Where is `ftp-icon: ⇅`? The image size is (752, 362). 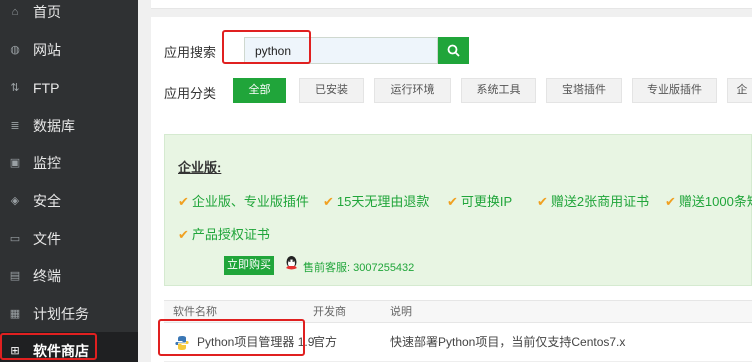
ftp-icon: ⇅ is located at coordinates (15, 87).